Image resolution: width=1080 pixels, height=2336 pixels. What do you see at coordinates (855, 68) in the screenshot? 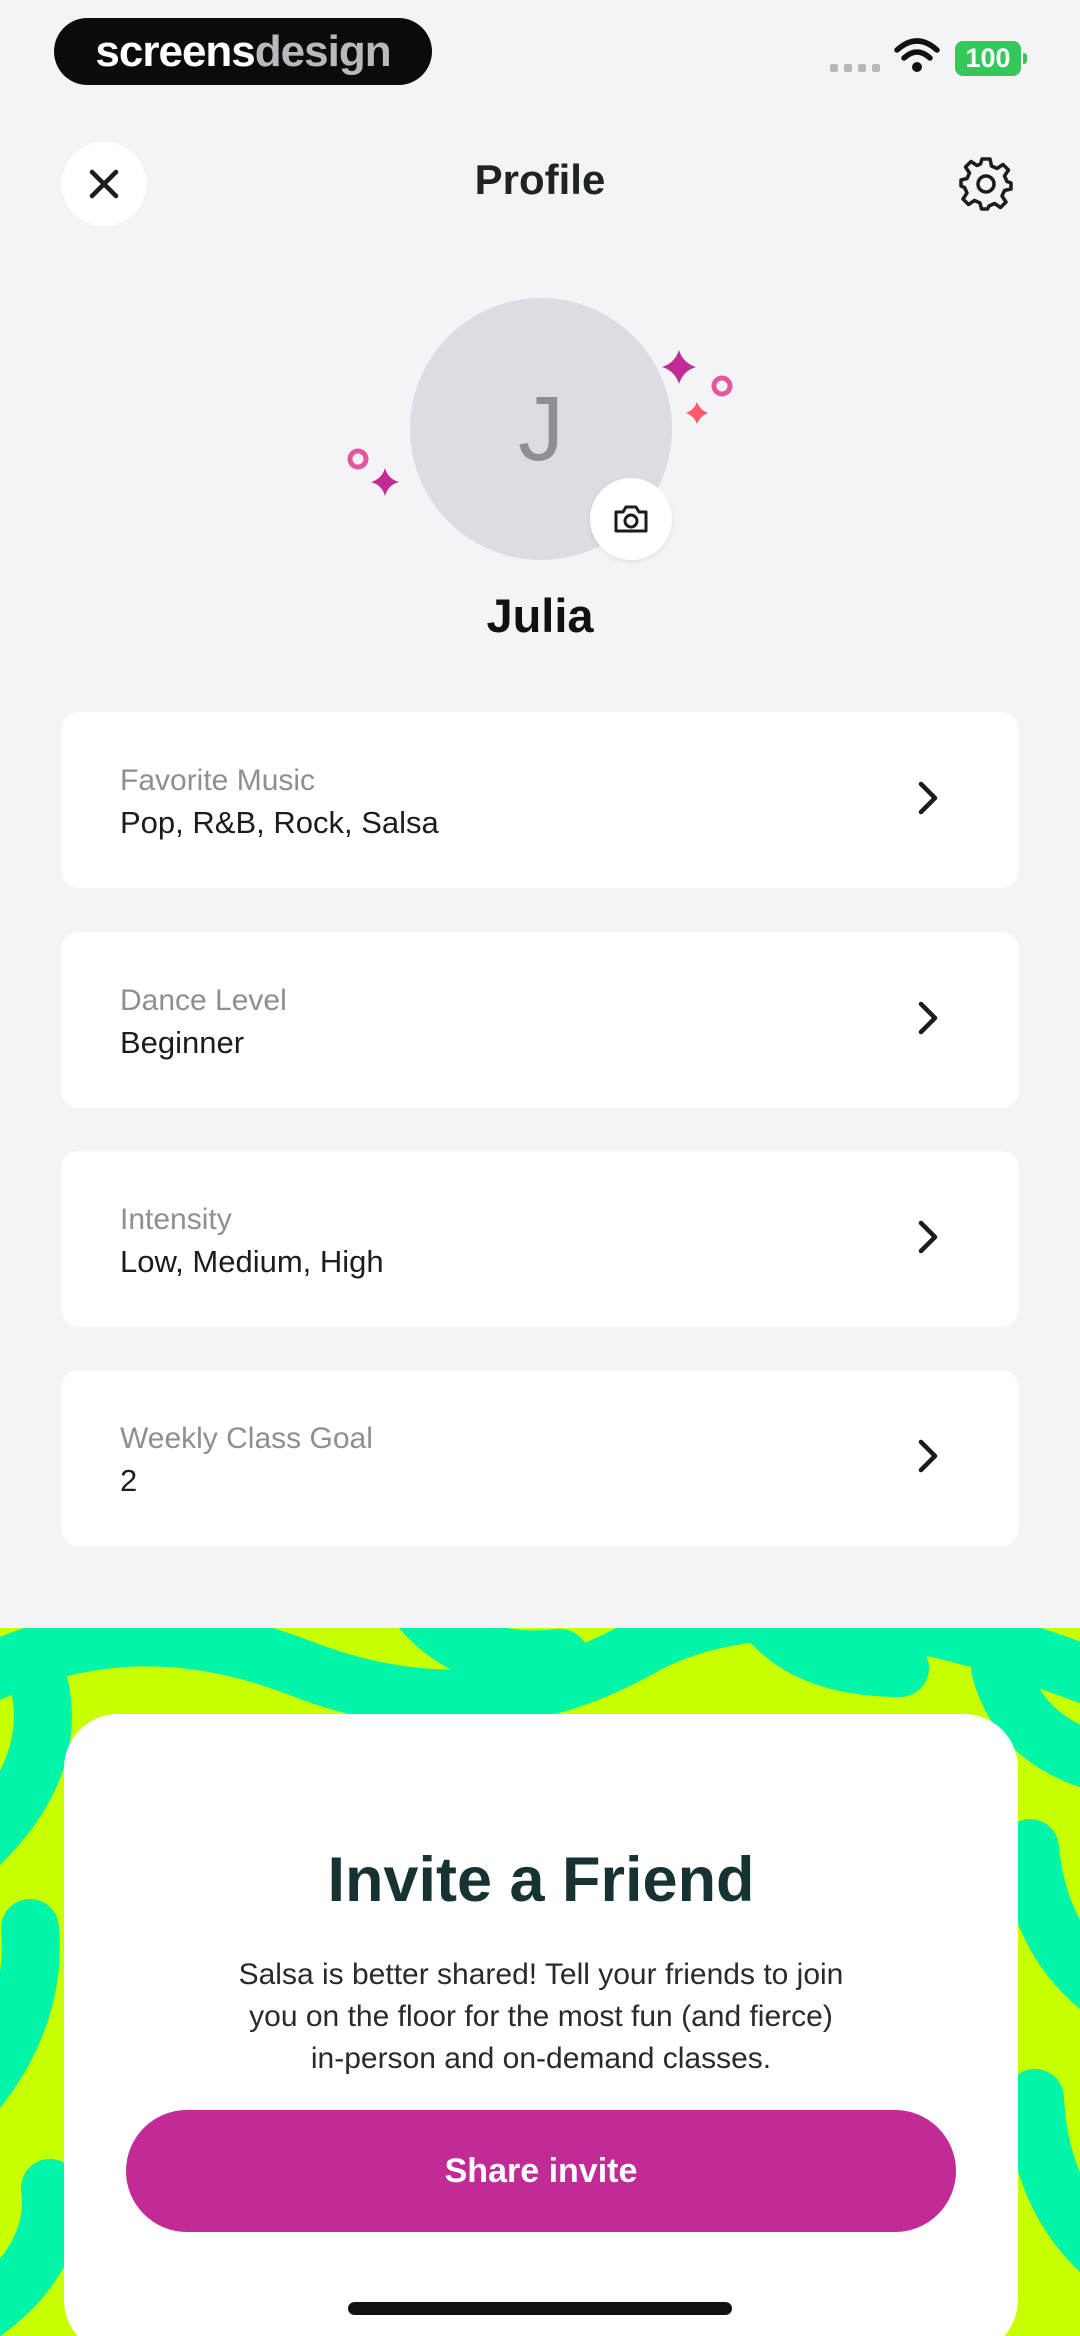
I see `cellular-signal-icon` at bounding box center [855, 68].